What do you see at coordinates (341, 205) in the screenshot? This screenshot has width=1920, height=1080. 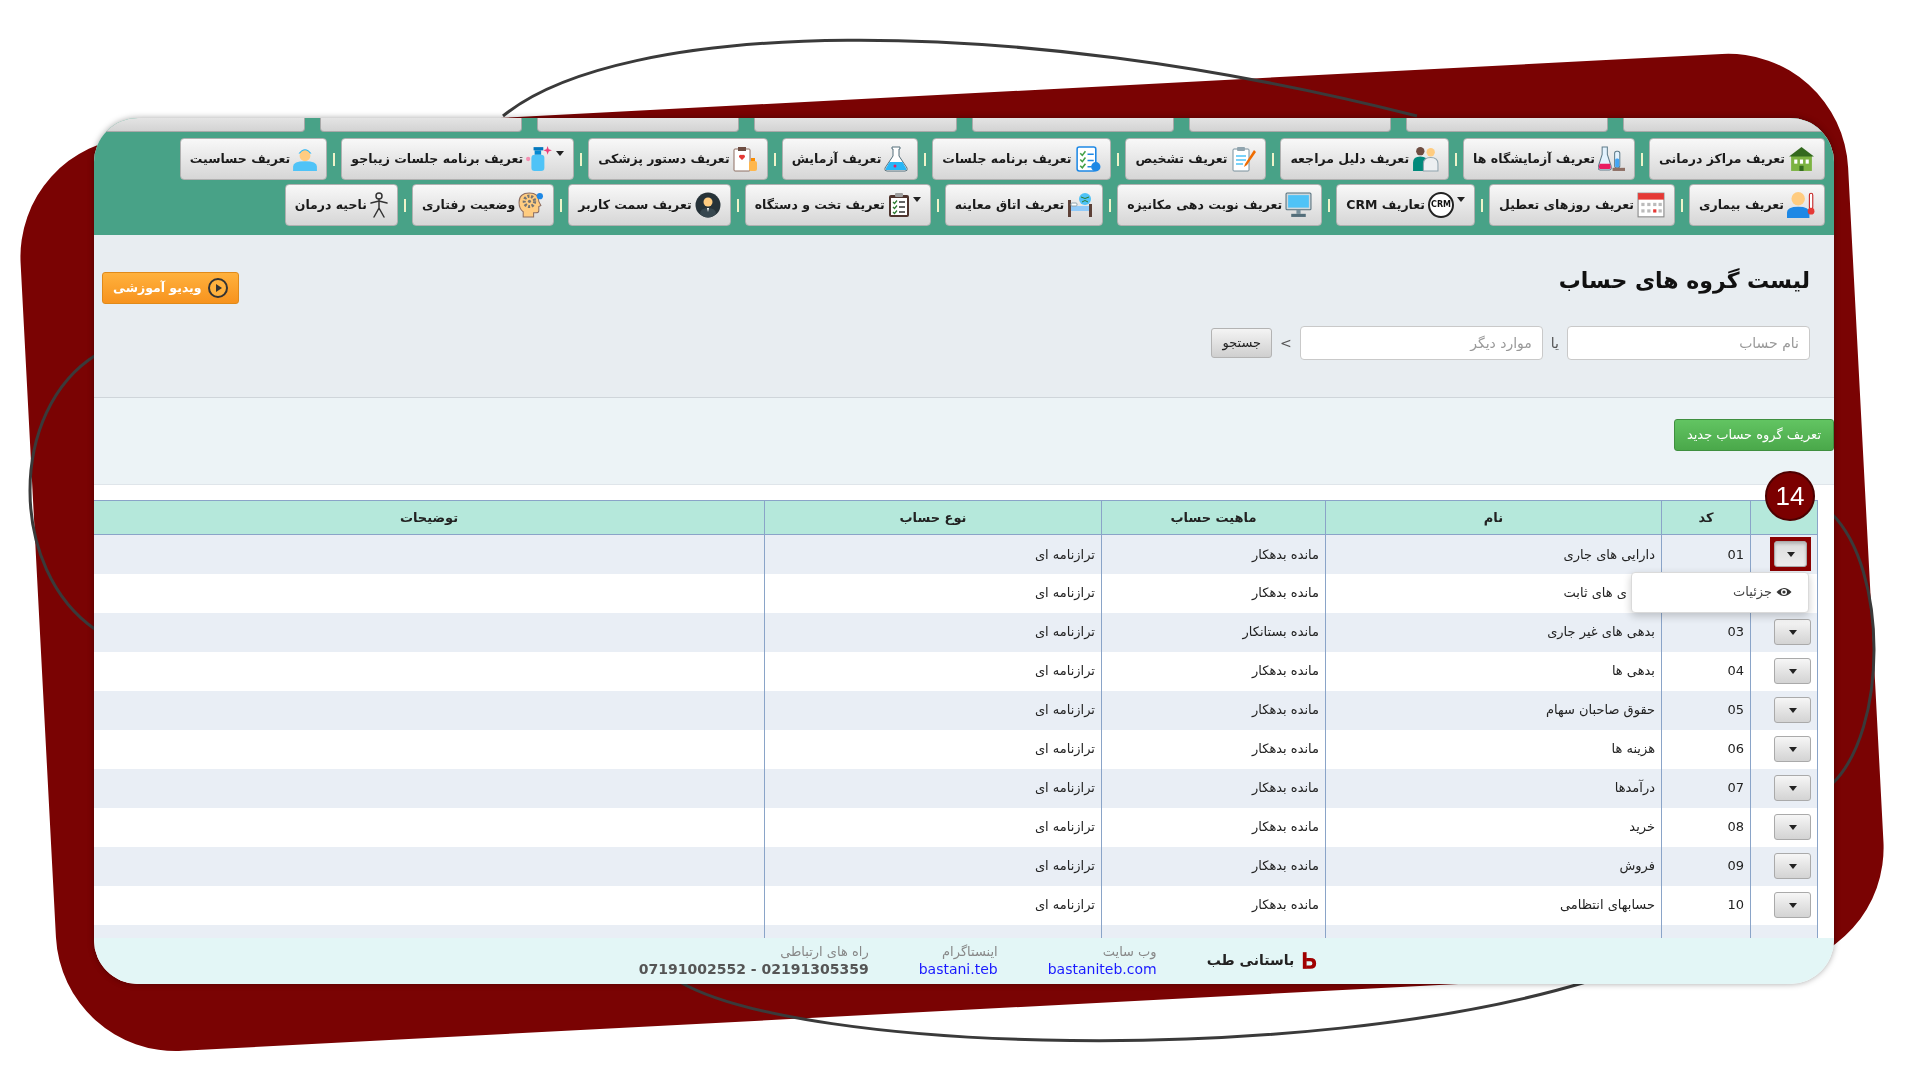 I see `menu-button: ناحیه درمان` at bounding box center [341, 205].